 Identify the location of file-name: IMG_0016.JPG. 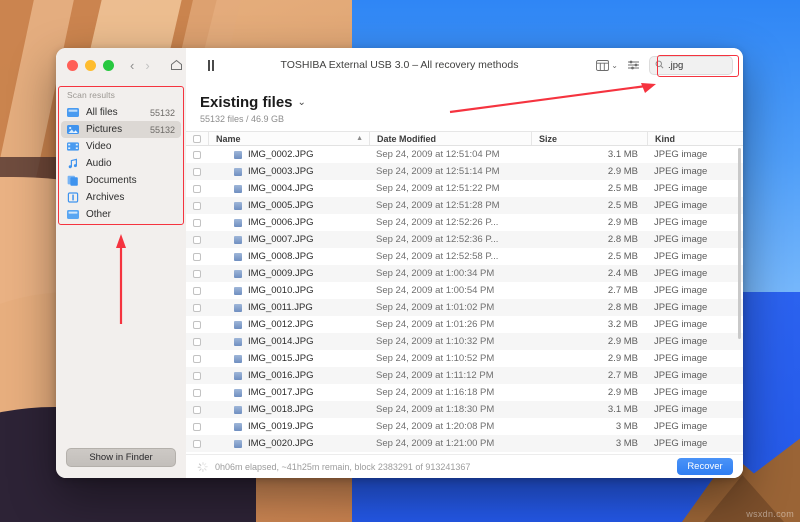
(281, 375).